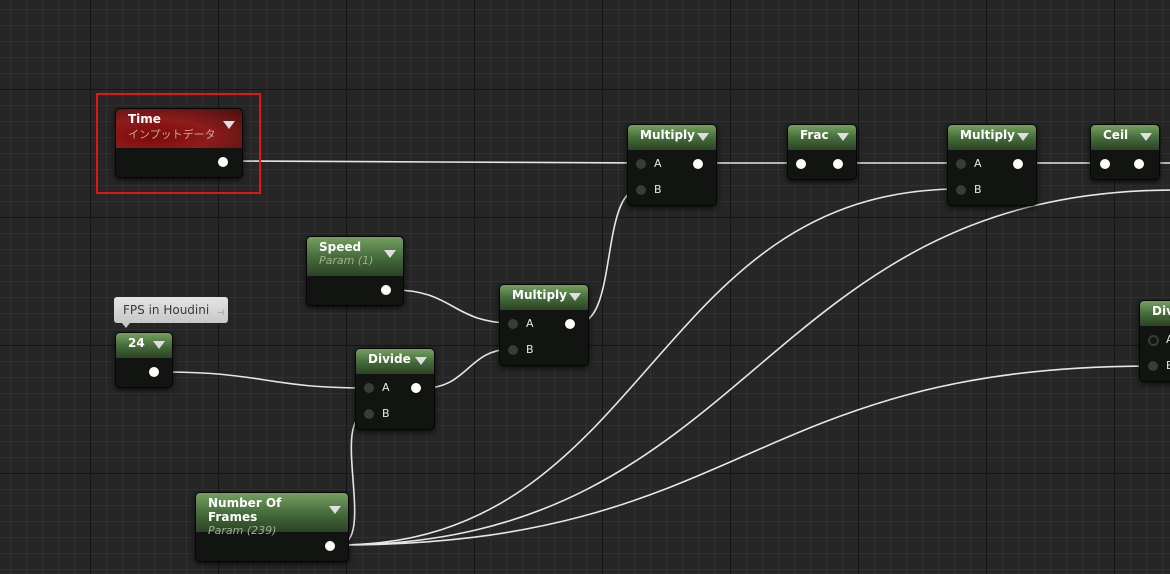 Image resolution: width=1170 pixels, height=574 pixels. Describe the element at coordinates (992, 165) in the screenshot. I see `multiply-node-2: Multiply A B` at that location.